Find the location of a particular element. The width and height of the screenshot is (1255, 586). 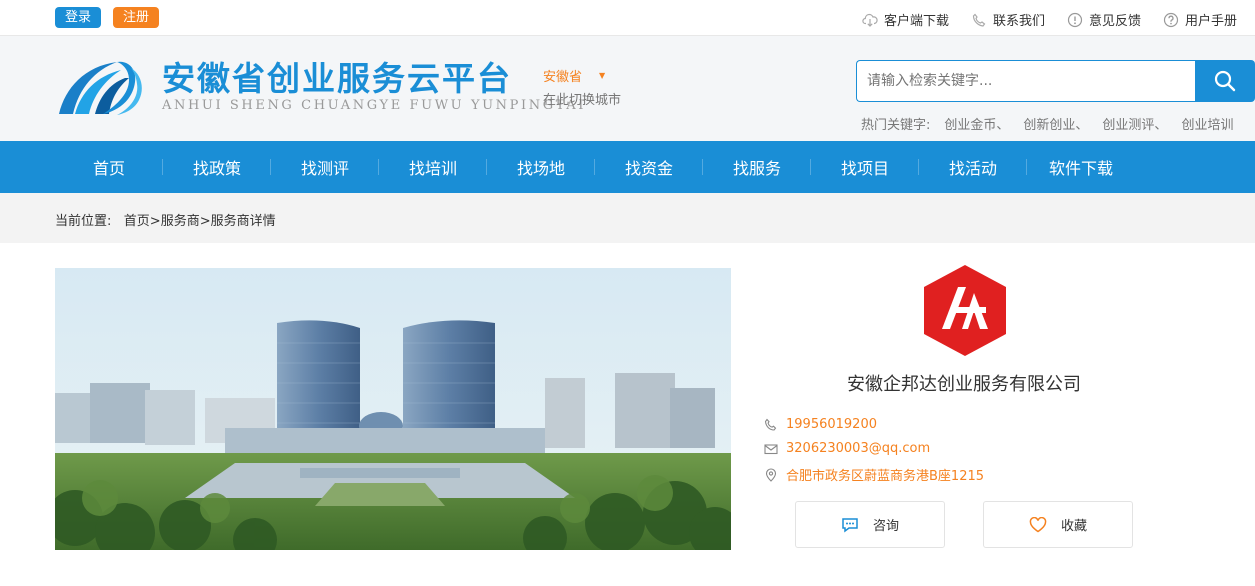

search-button is located at coordinates (1225, 81).